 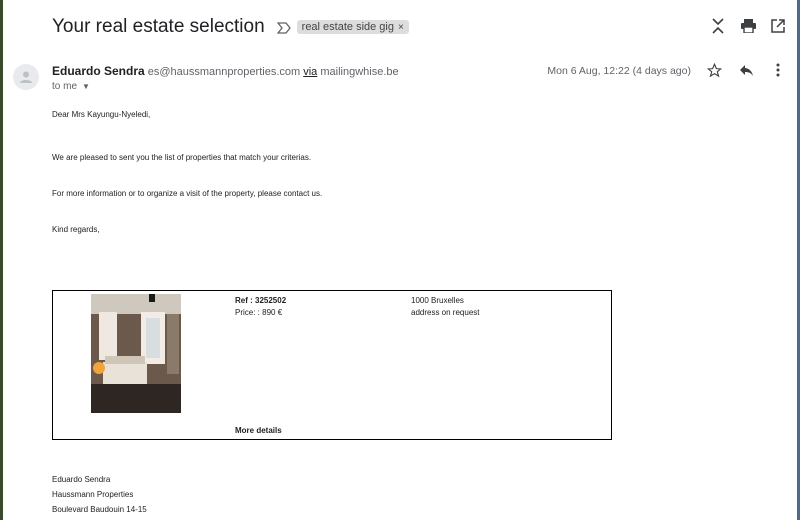 What do you see at coordinates (65, 86) in the screenshot?
I see `recipient-label: to me` at bounding box center [65, 86].